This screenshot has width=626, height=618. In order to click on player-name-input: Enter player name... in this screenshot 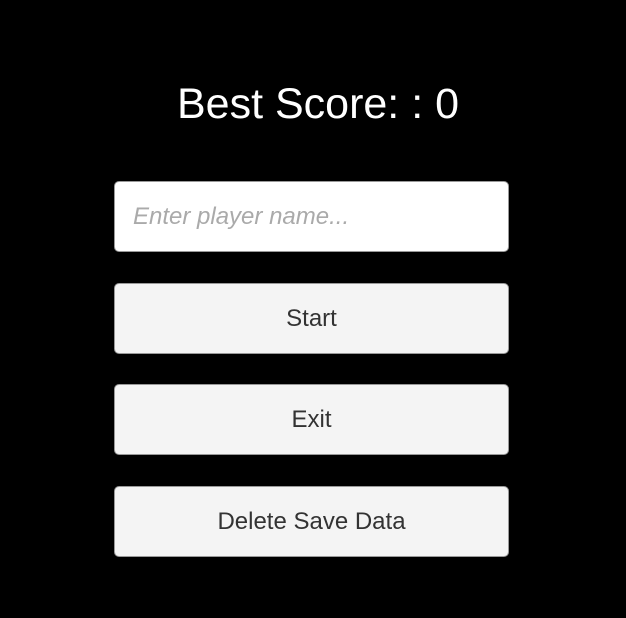, I will do `click(311, 216)`.